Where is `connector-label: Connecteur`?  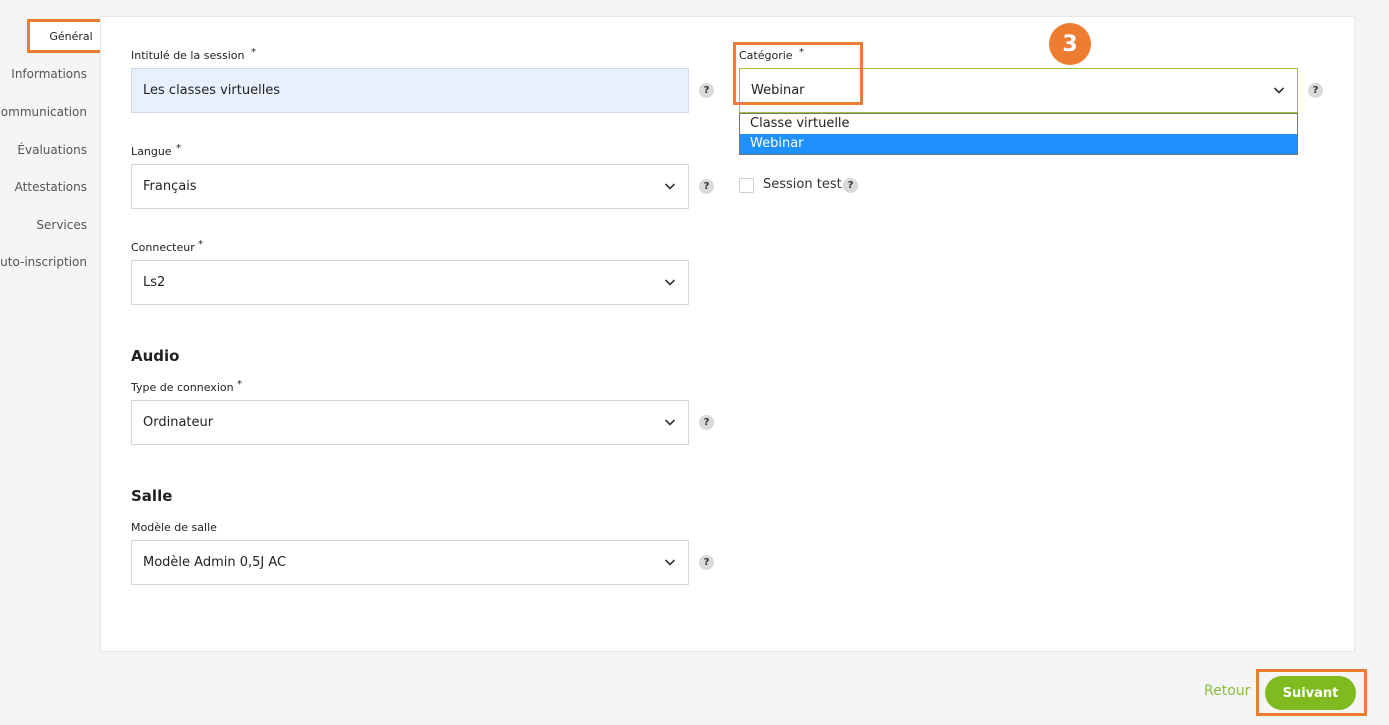 connector-label: Connecteur is located at coordinates (163, 247).